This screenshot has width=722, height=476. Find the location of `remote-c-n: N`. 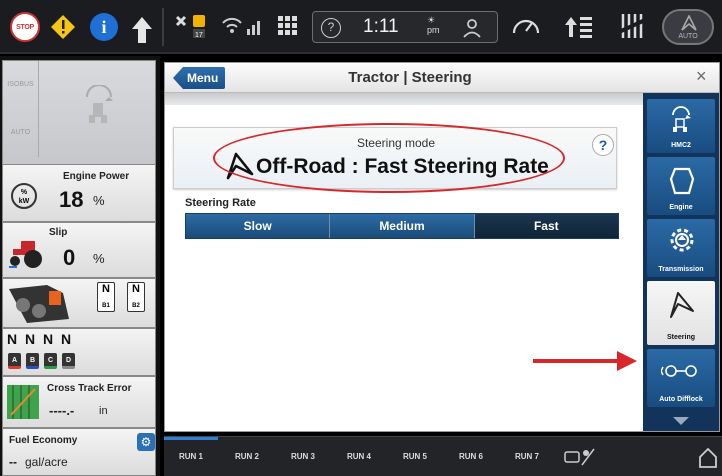

remote-c-n: N is located at coordinates (48, 339).